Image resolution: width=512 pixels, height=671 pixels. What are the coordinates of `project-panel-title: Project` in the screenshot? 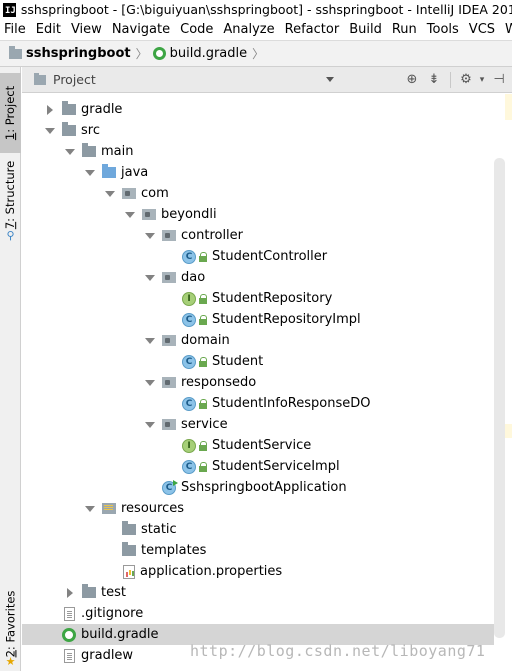 It's located at (74, 79).